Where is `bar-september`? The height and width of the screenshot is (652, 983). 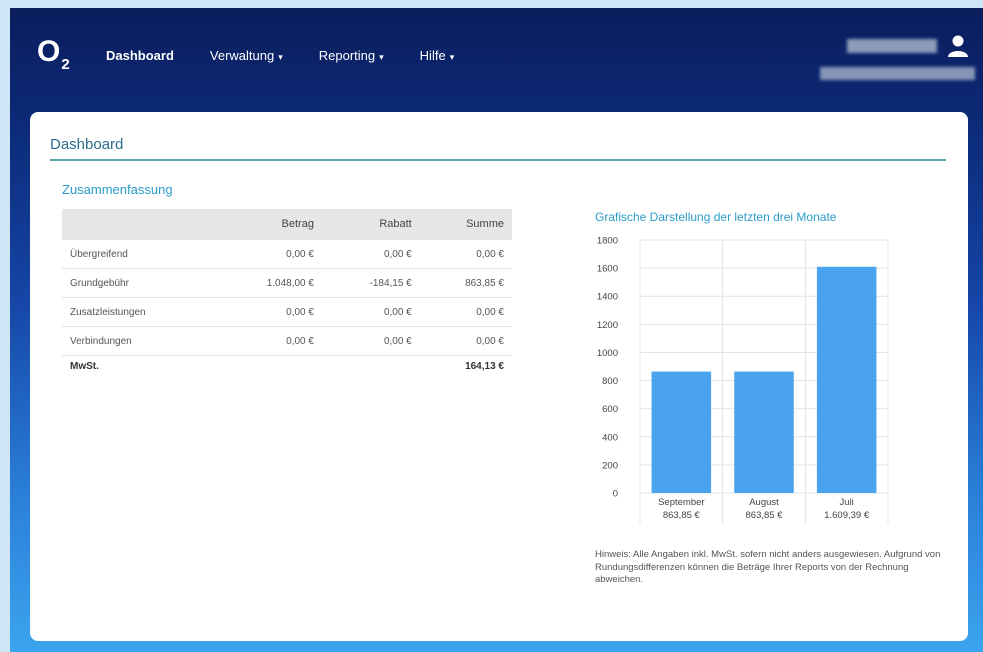 bar-september is located at coordinates (681, 432).